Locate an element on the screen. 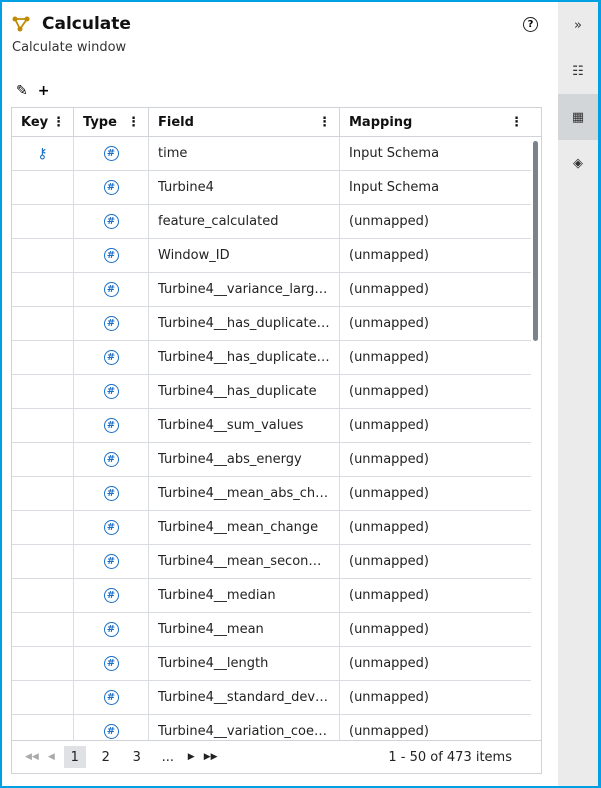  page-subtitle: Calculate window is located at coordinates (69, 47).